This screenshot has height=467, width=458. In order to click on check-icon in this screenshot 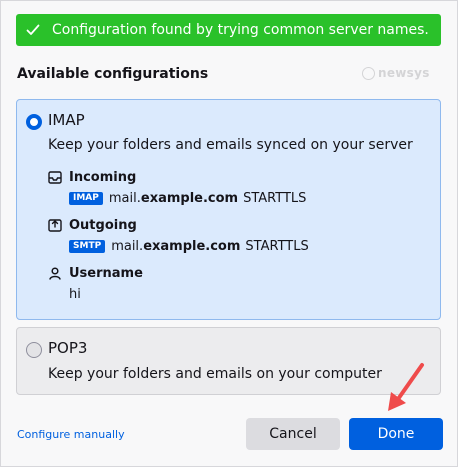, I will do `click(30, 30)`.